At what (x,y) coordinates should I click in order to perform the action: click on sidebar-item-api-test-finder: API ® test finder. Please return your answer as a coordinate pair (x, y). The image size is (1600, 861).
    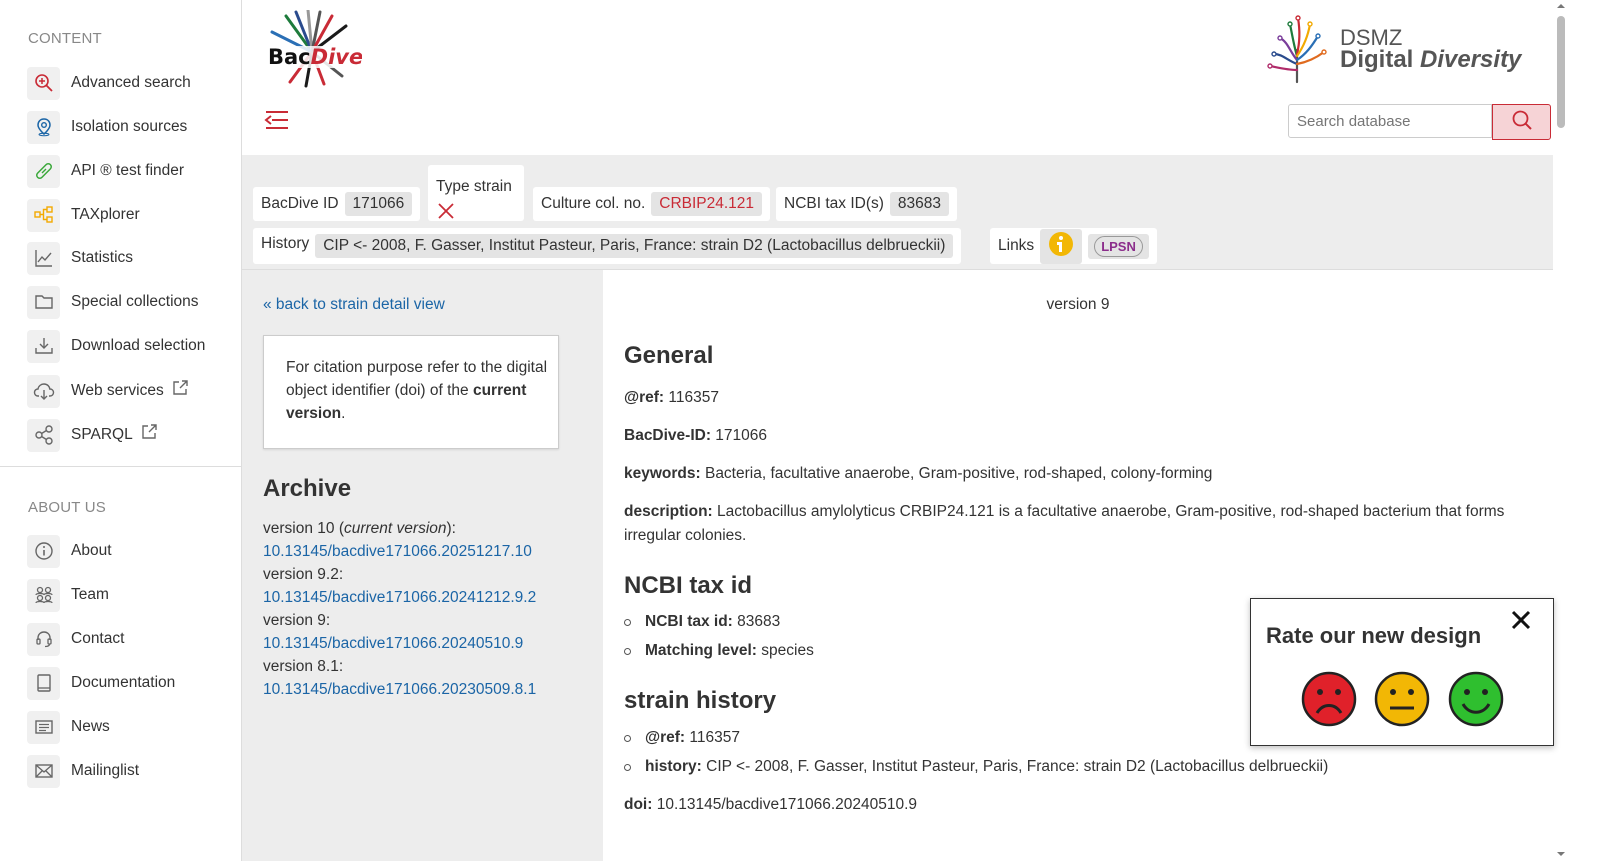
    Looking at the image, I should click on (105, 171).